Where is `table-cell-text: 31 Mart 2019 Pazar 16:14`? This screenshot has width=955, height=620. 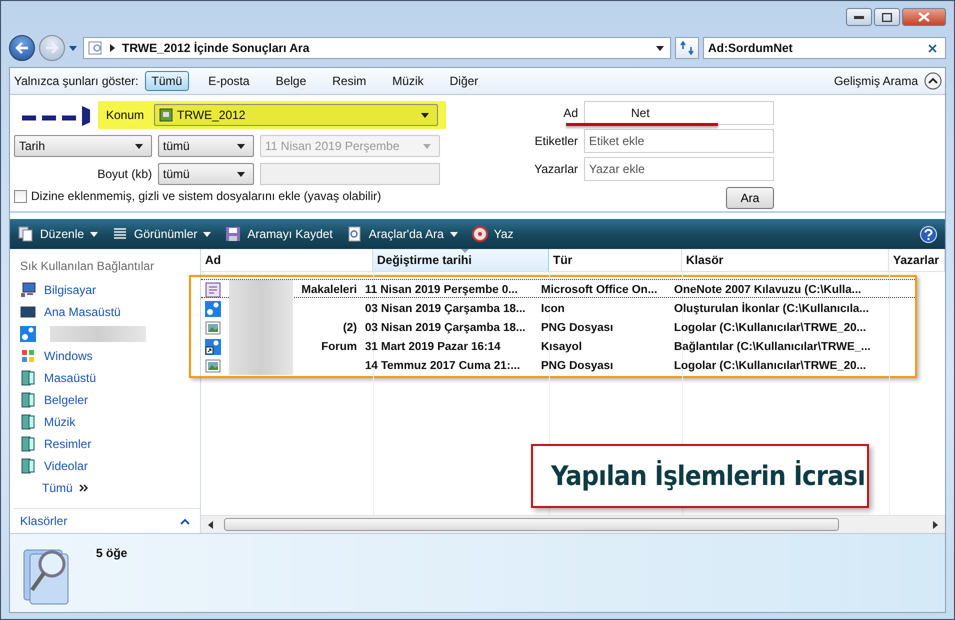
table-cell-text: 31 Mart 2019 Pazar 16:14 is located at coordinates (433, 346).